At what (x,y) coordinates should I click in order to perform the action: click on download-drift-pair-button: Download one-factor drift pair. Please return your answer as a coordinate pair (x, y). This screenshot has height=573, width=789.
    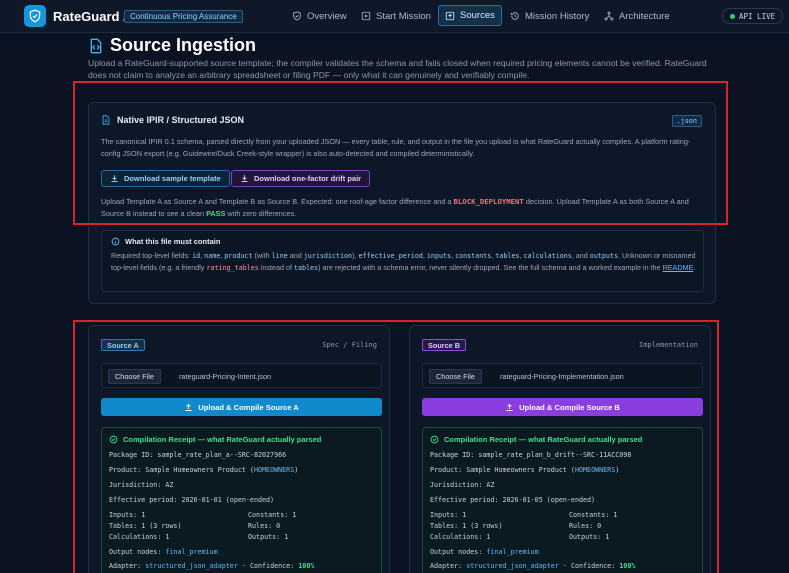
    Looking at the image, I should click on (301, 178).